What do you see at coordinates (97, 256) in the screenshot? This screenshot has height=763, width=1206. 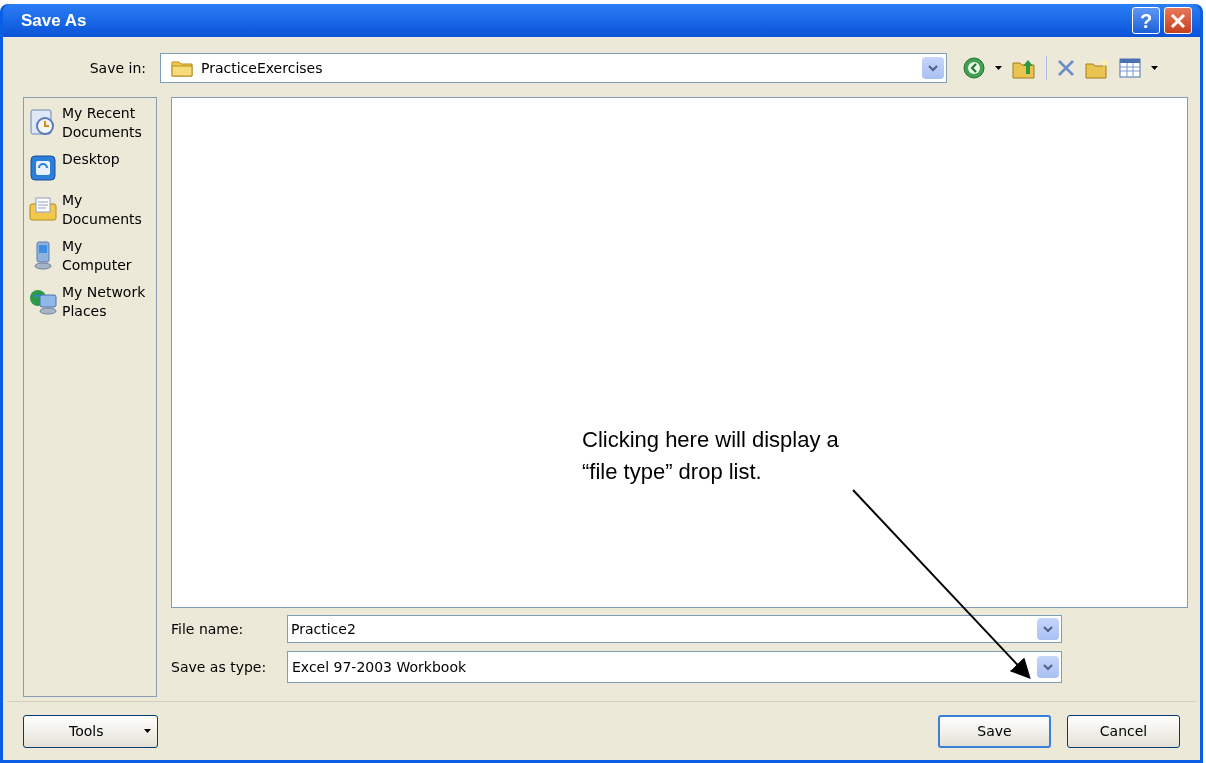 I see `places-item-label: My Computer` at bounding box center [97, 256].